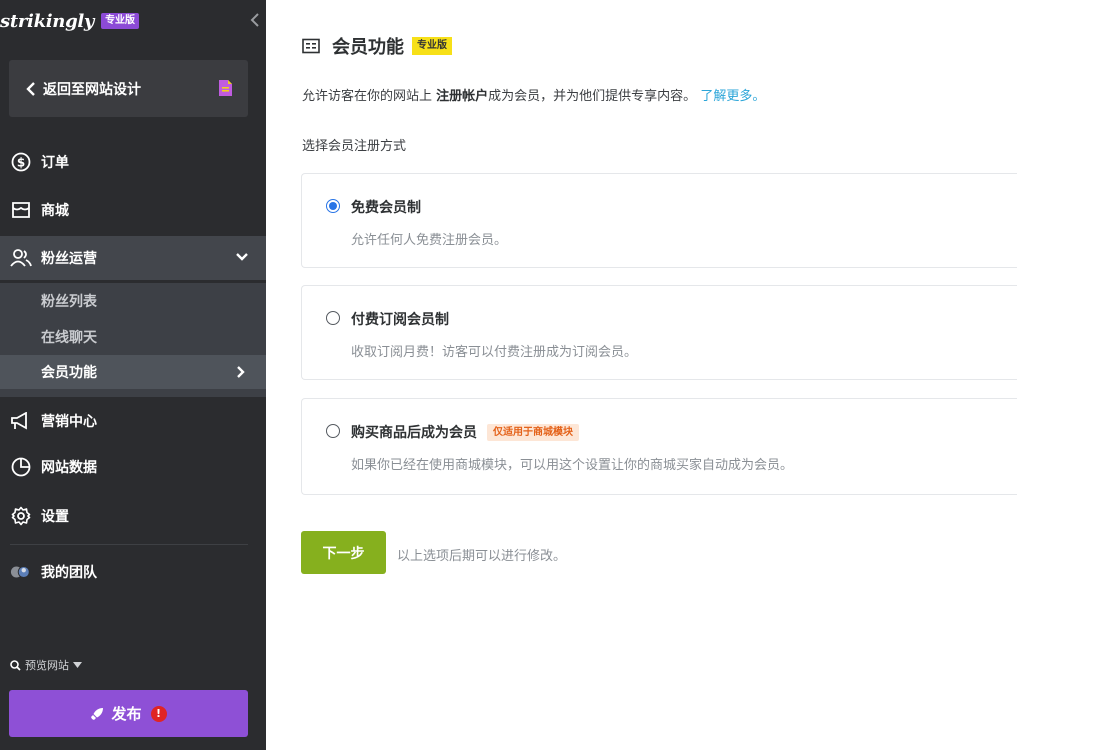 The width and height of the screenshot is (1101, 750). What do you see at coordinates (659, 332) in the screenshot?
I see `option-paid-subscription: 付费订阅会员制 收取订阅月费！访客可以付费注册成为订阅会员。` at bounding box center [659, 332].